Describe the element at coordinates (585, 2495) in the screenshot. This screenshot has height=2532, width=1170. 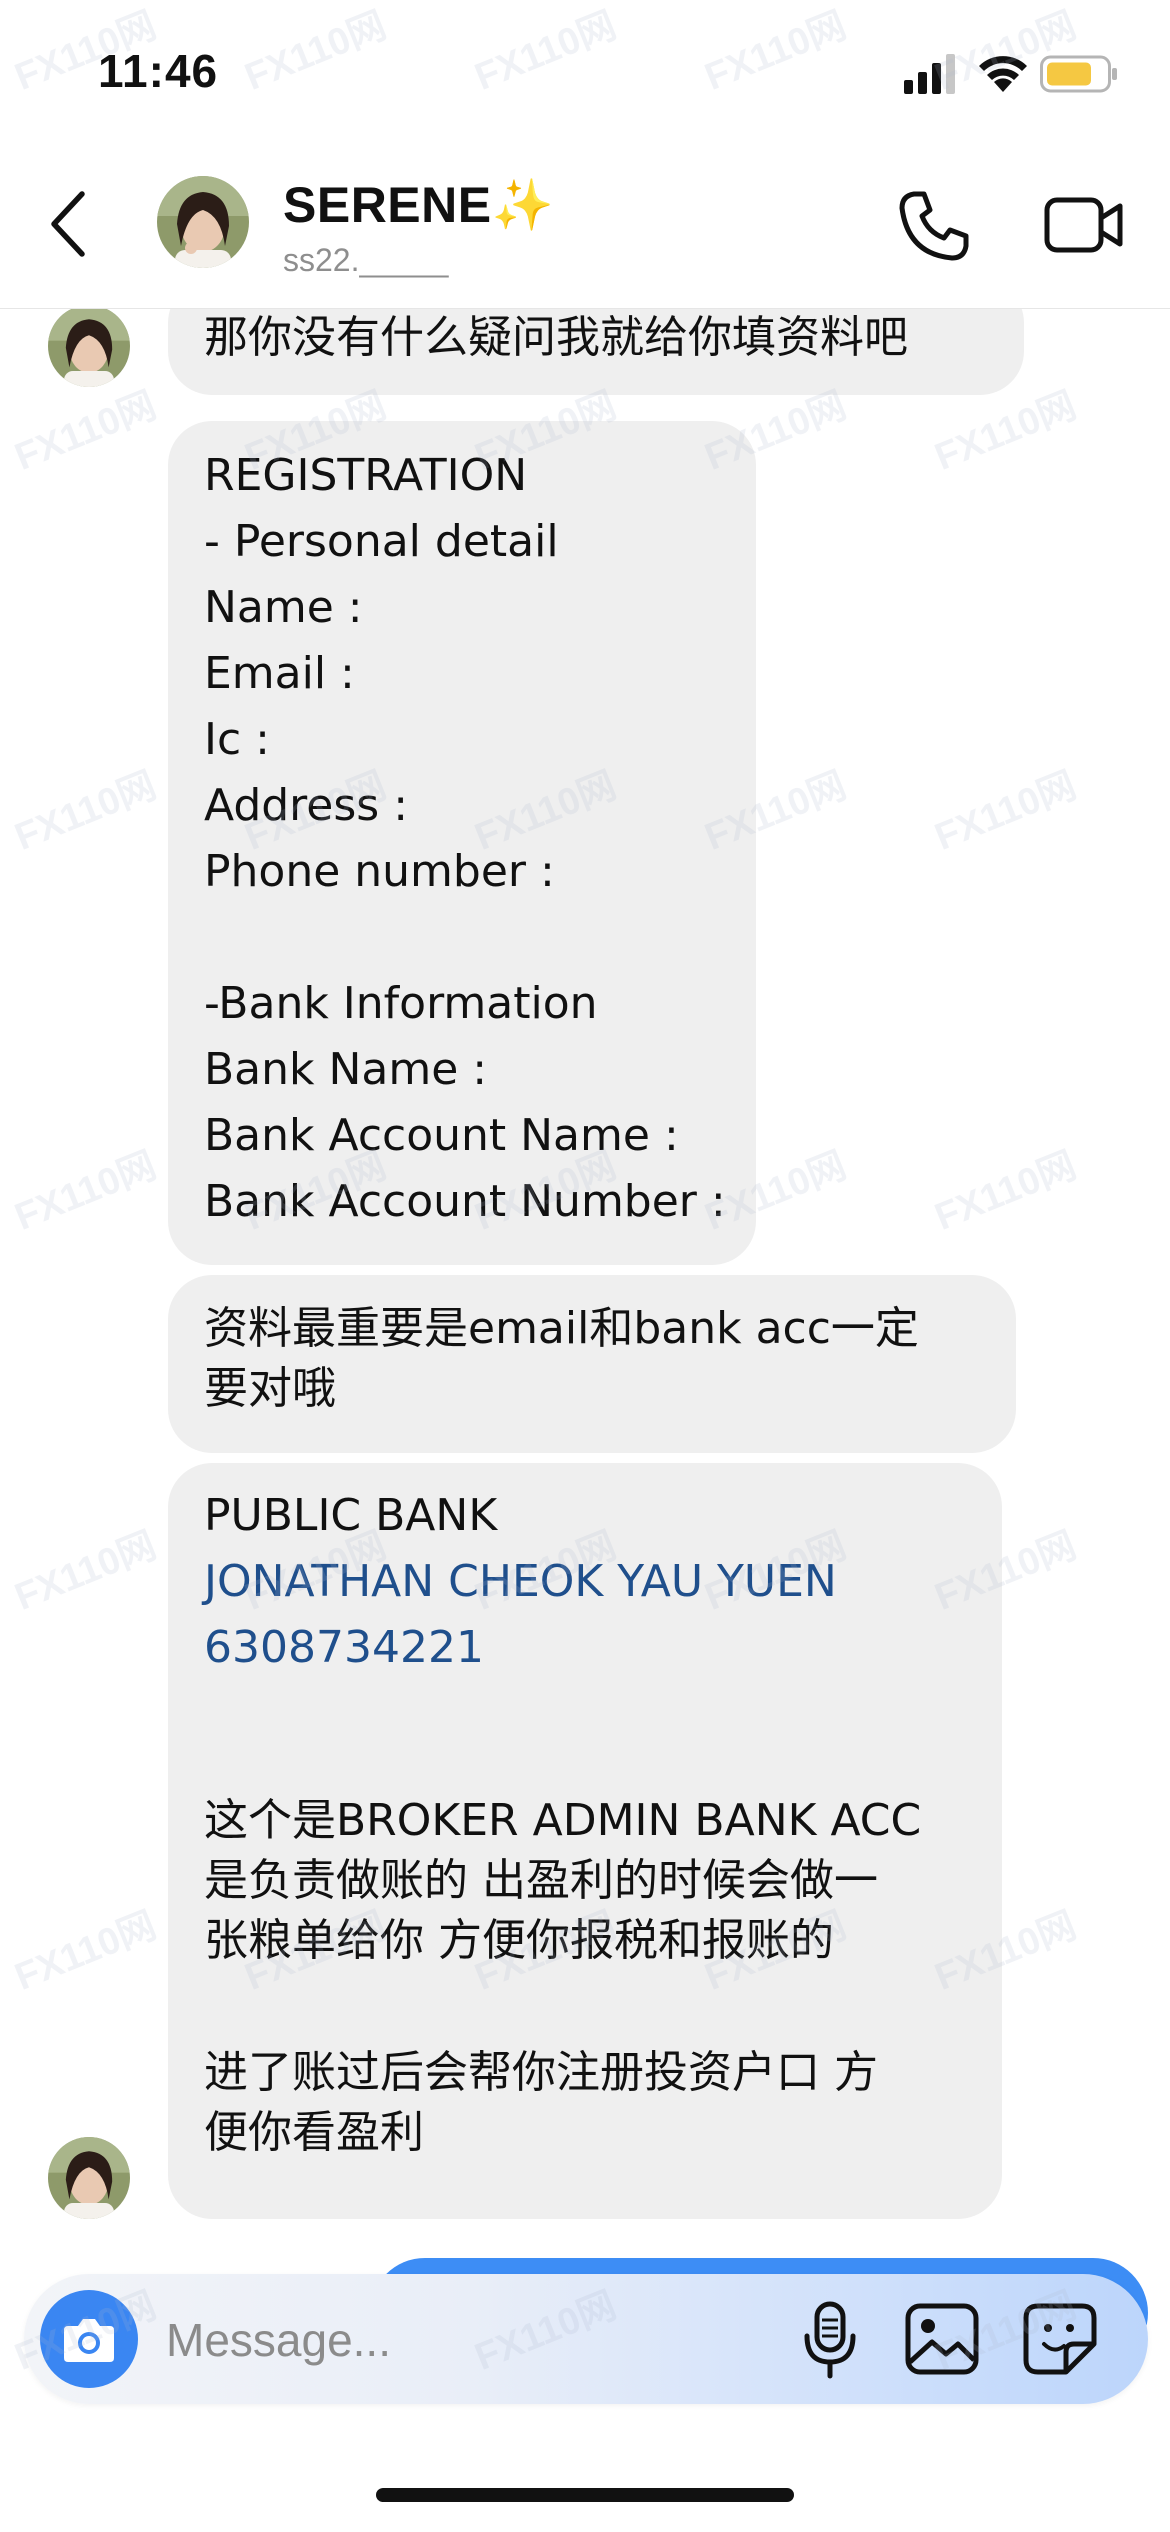
I see `home-indicator` at that location.